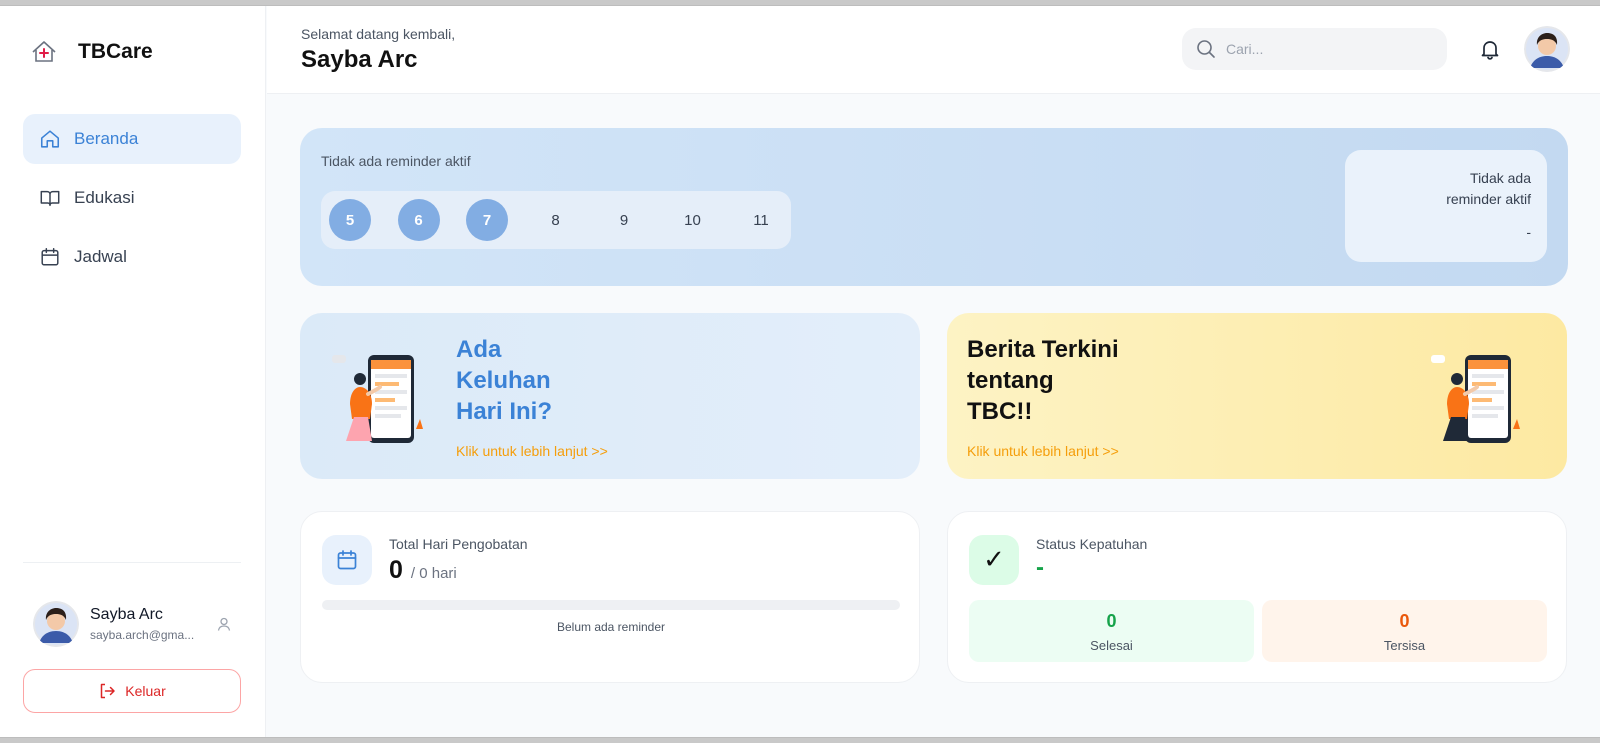 The image size is (1600, 743). I want to click on remaining-count-box: 0 Tersisa, so click(1404, 631).